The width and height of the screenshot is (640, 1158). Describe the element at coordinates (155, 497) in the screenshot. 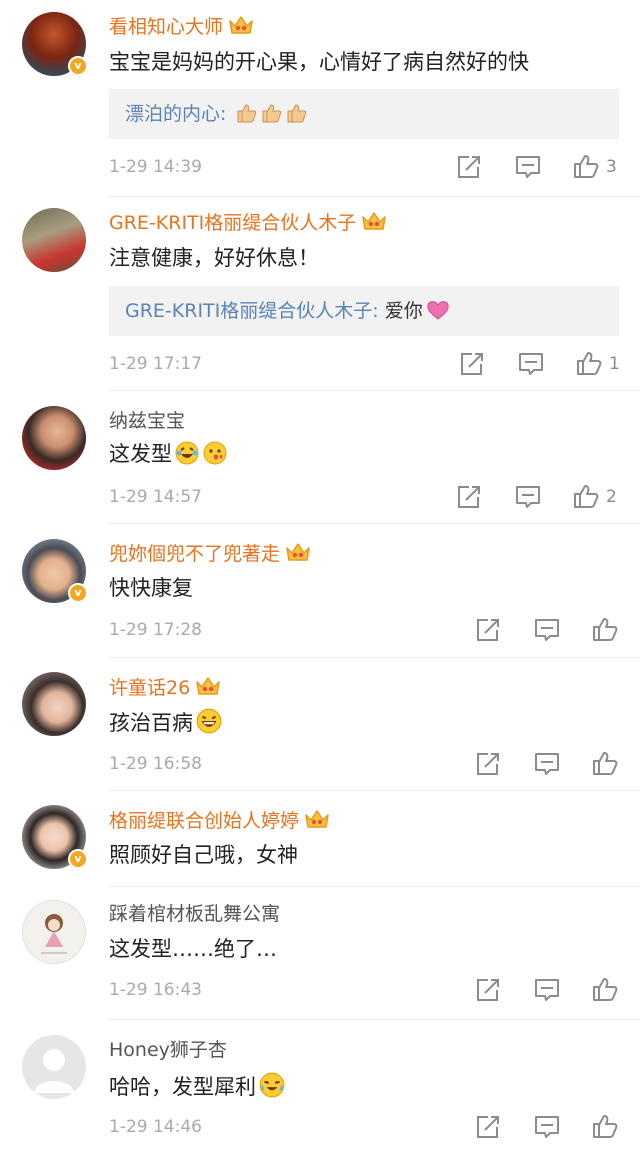

I see `timestamp: 1-29 14:57` at that location.